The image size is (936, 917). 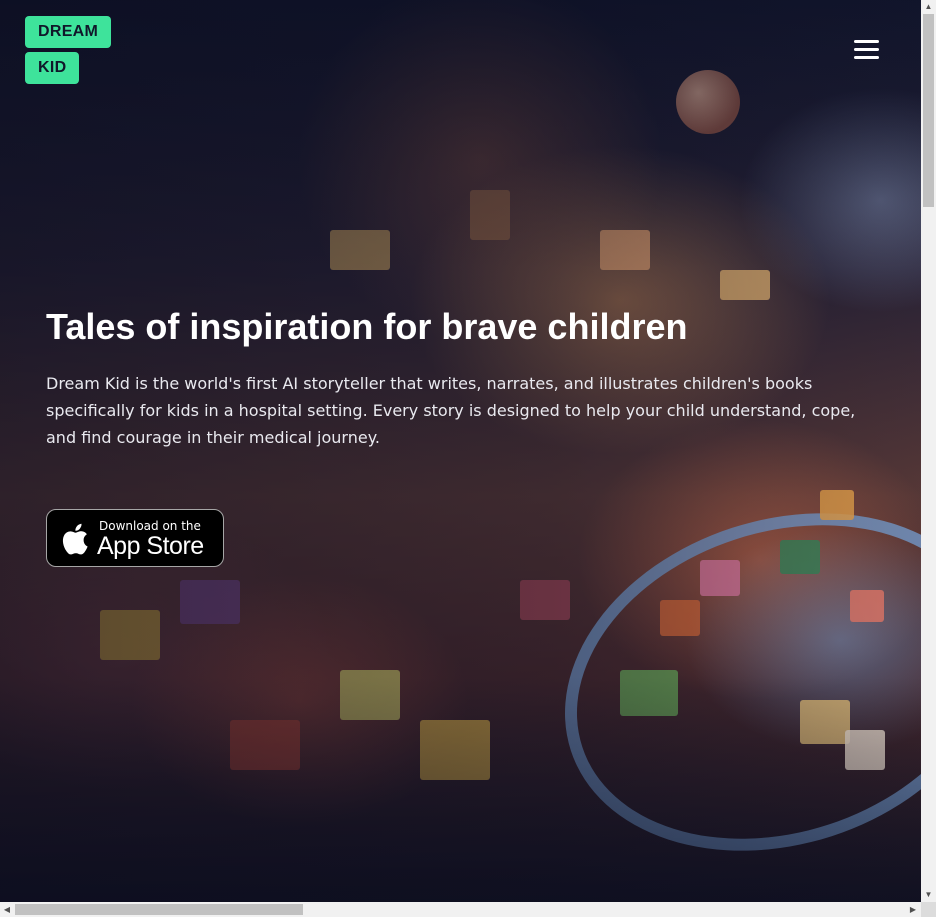 What do you see at coordinates (68, 50) in the screenshot?
I see `brand-logo: DREAM KID` at bounding box center [68, 50].